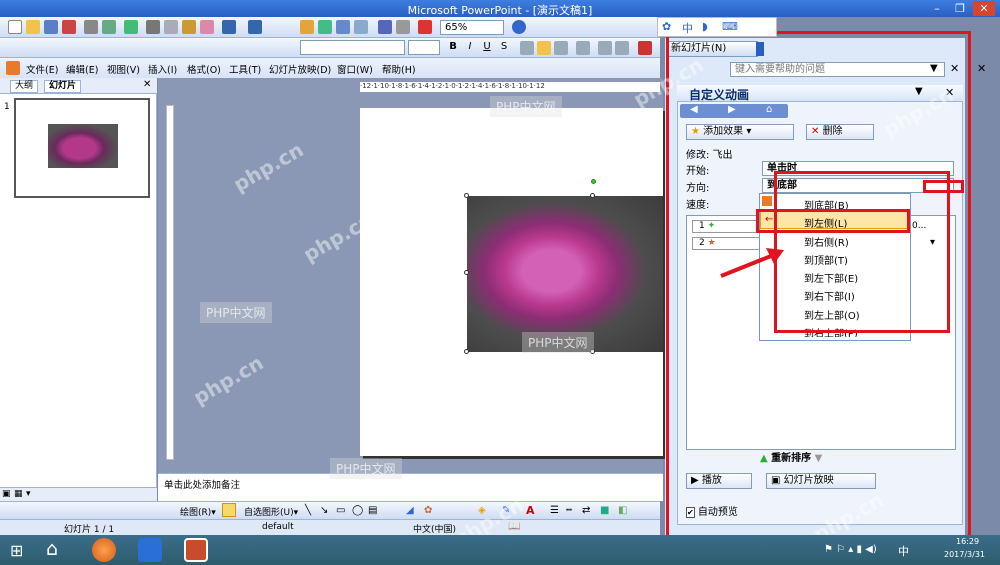 This screenshot has height=565, width=1000. Describe the element at coordinates (712, 510) in the screenshot. I see `autopreview-checkbox: ✔ 自动预览` at that location.